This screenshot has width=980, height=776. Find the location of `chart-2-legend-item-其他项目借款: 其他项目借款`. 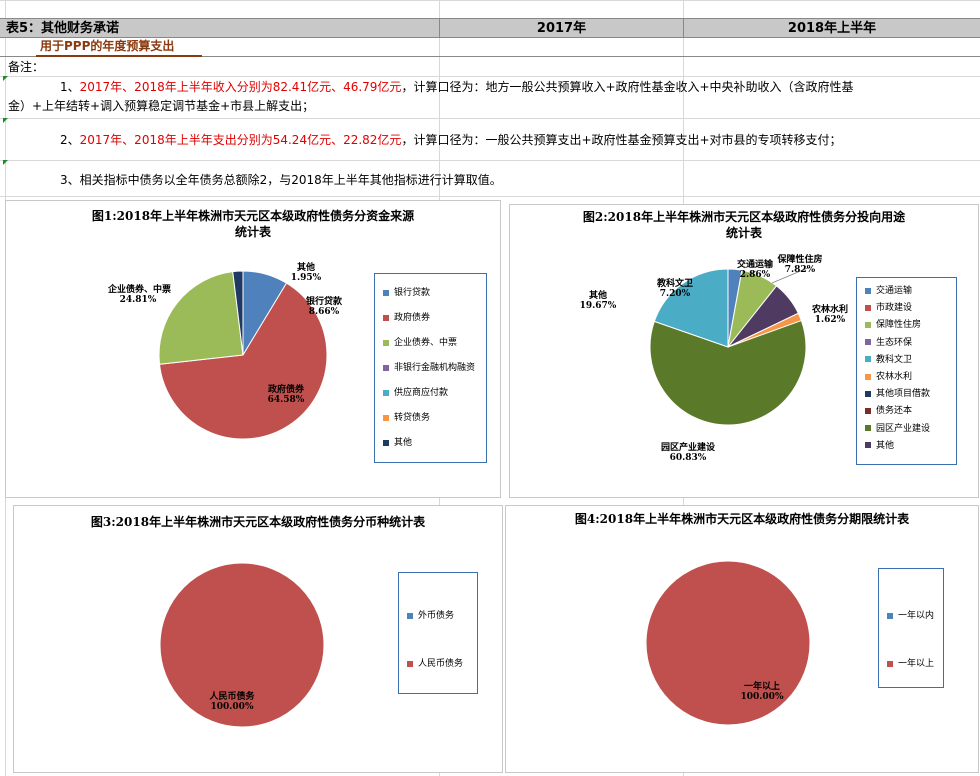

chart-2-legend-item-其他项目借款: 其他项目借款 is located at coordinates (897, 394).